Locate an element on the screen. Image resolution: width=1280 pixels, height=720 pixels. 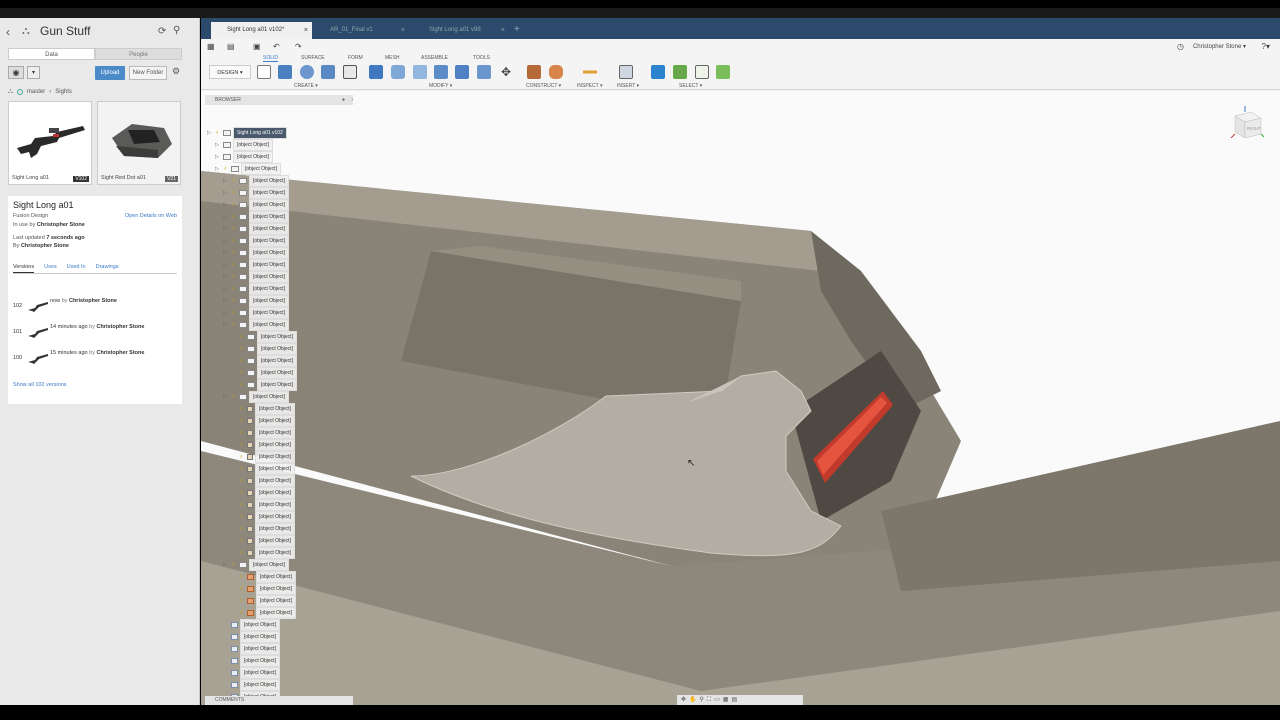
gear-icon: ⚙ is located at coordinates (176, 71).